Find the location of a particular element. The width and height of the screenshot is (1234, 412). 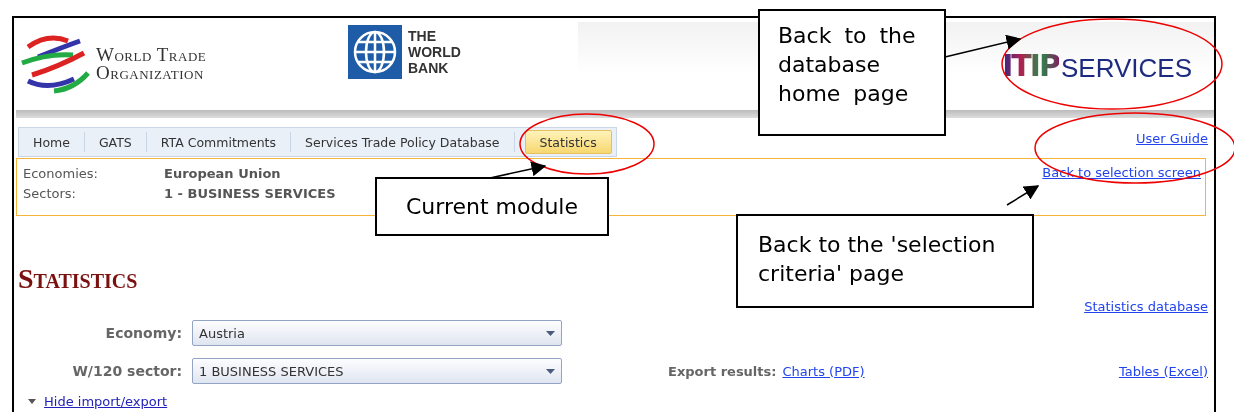

logo-text: WORLD is located at coordinates (434, 52).